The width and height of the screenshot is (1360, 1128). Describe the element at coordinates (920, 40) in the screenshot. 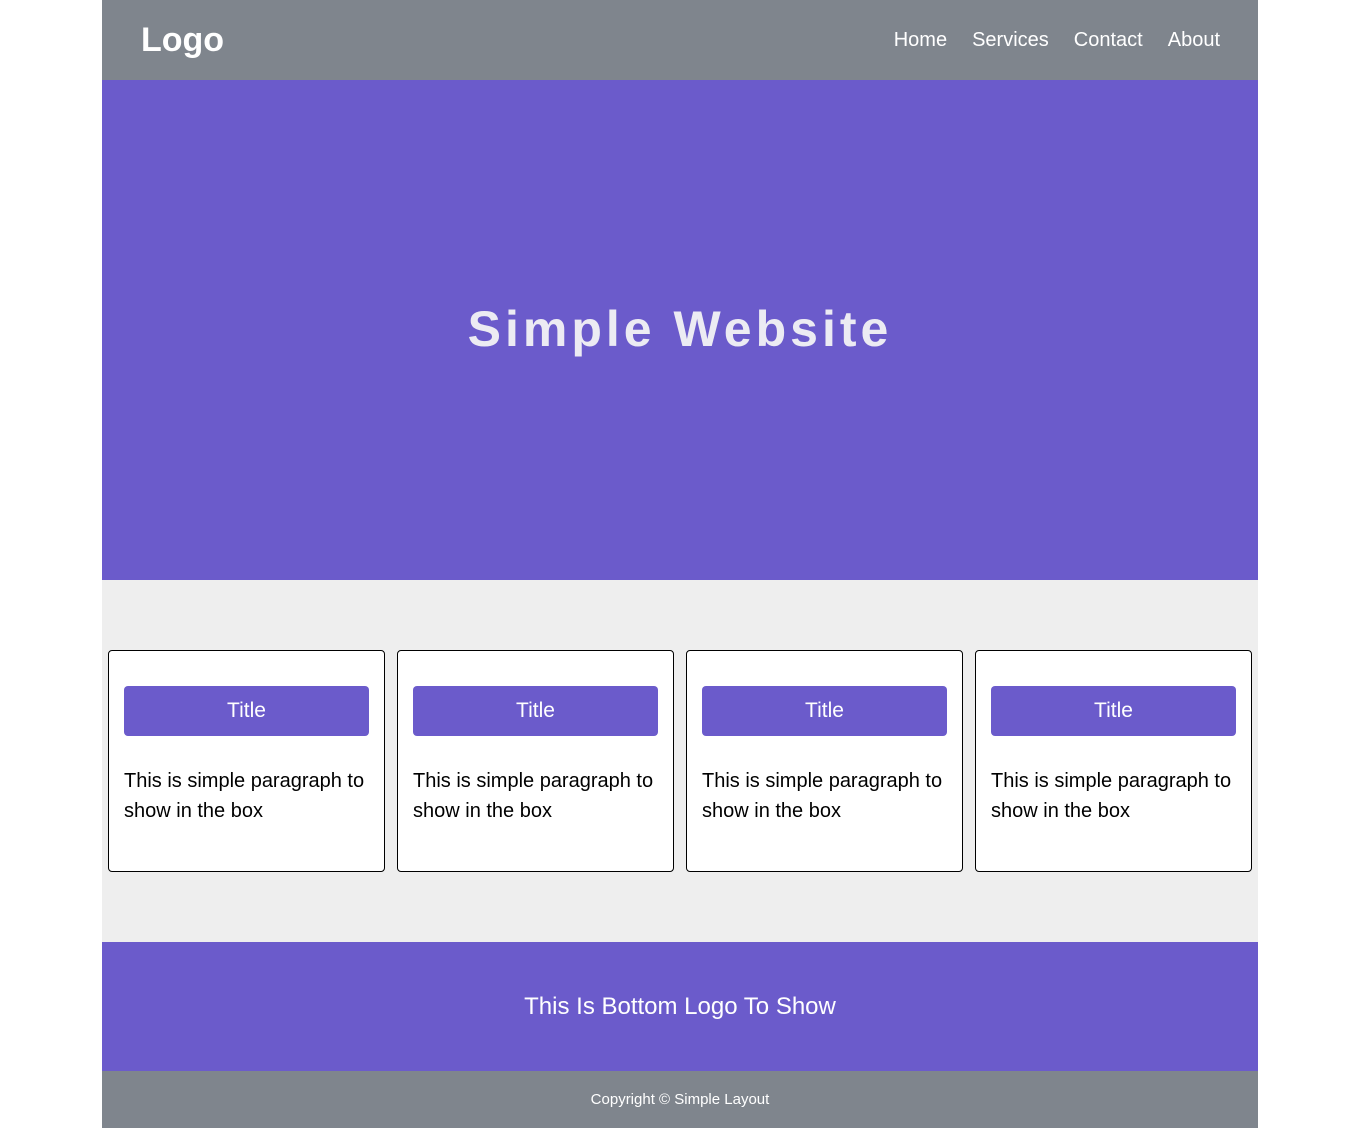

I see `nav-home-link: Home` at that location.